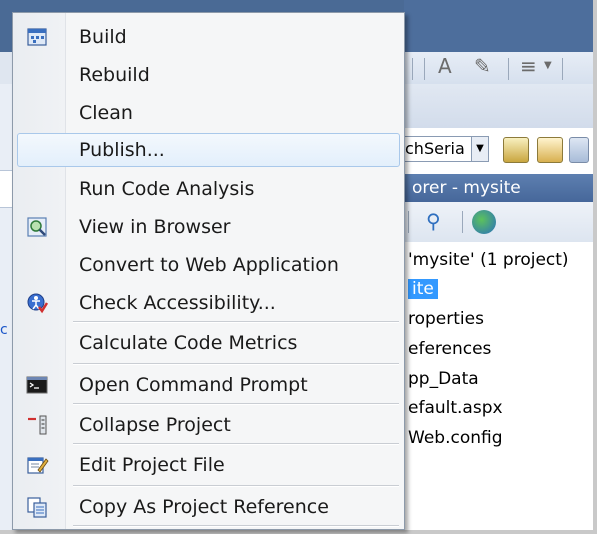  What do you see at coordinates (103, 37) in the screenshot?
I see `menu-item-label: Build` at bounding box center [103, 37].